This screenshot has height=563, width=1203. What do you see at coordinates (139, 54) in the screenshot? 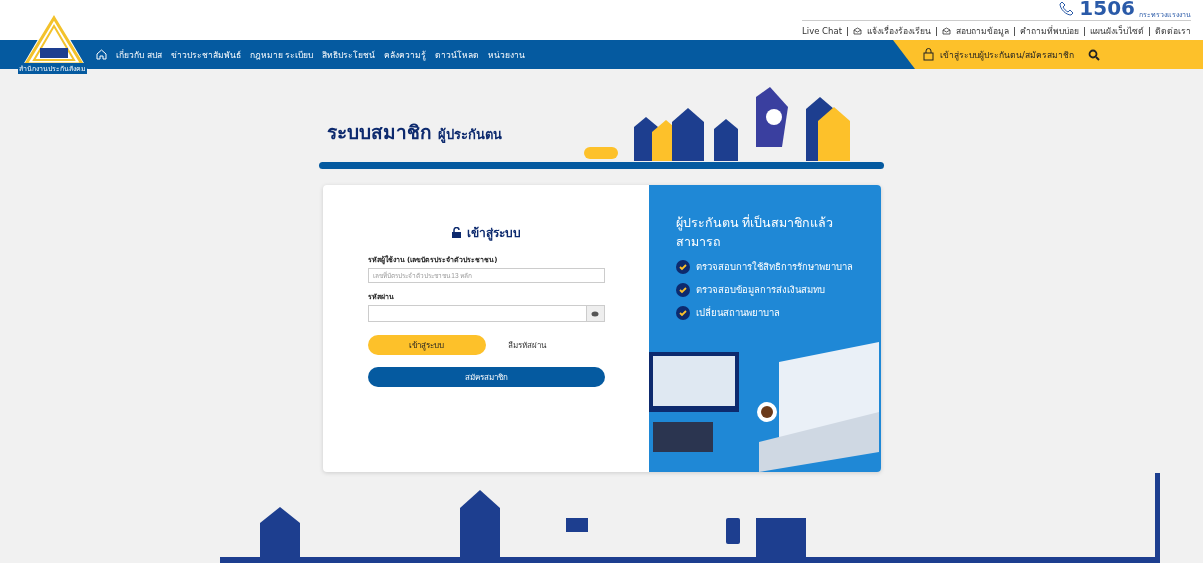
I see `nav-link: เกี่ยวกับ สปส` at bounding box center [139, 54].